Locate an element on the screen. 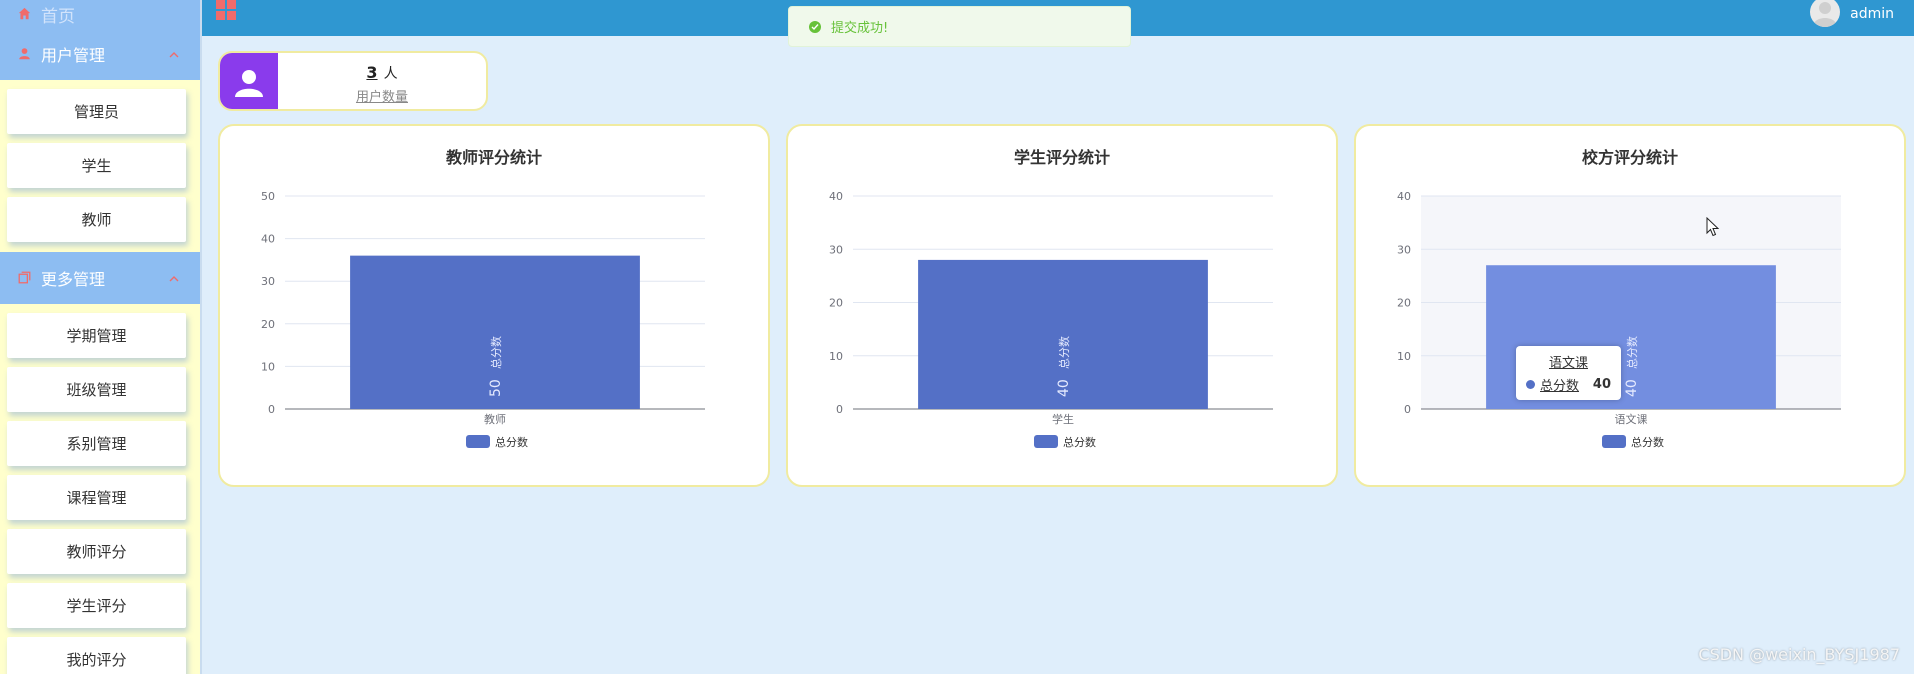 Image resolution: width=1914 pixels, height=674 pixels. sidebar-item-admin: 管理员 is located at coordinates (96, 111).